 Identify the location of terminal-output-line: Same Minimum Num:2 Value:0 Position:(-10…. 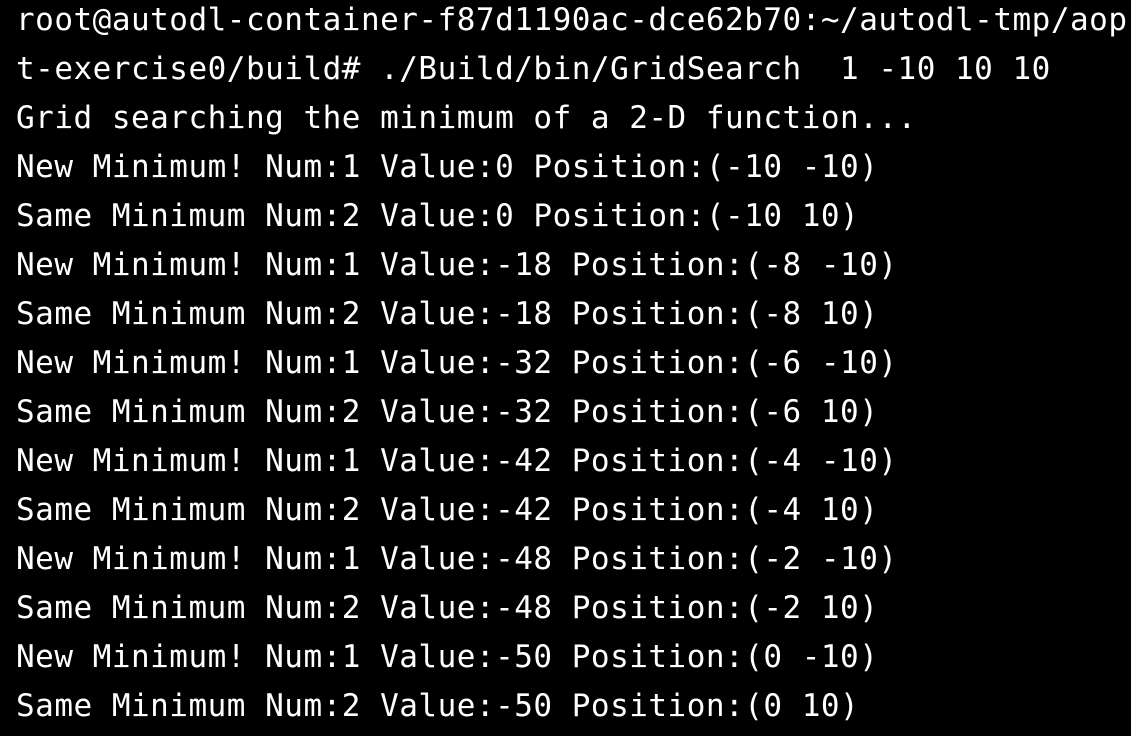
(438, 216).